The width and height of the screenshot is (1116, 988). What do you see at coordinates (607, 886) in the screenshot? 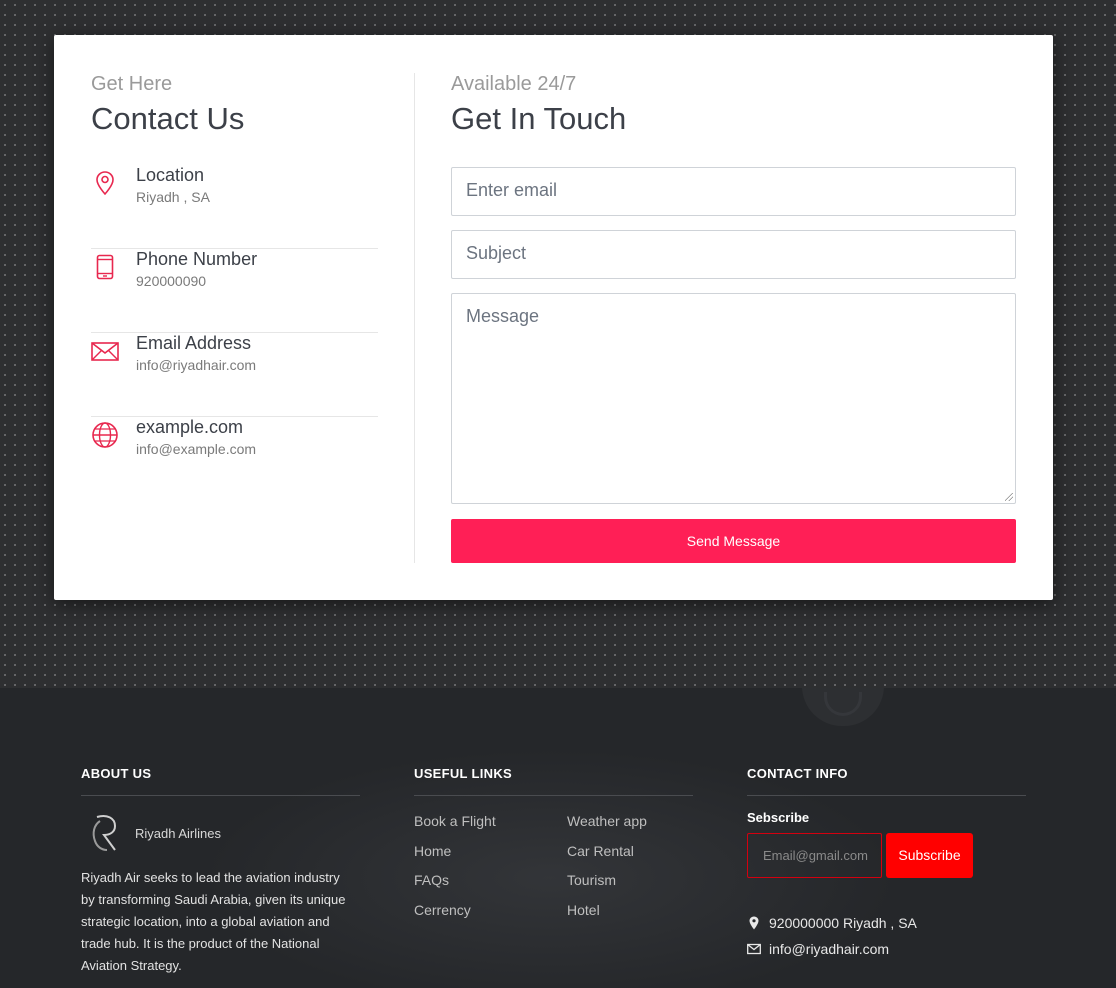
I see `link-tourism: Tourism` at bounding box center [607, 886].